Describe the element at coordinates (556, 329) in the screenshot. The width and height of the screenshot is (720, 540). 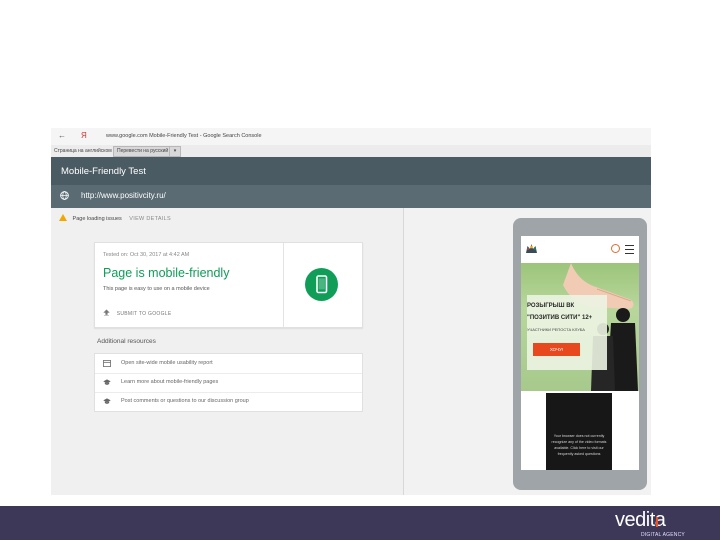
I see `promo-caption: УЧАСТНИКИ РЕПОСТА КЛУБА` at that location.